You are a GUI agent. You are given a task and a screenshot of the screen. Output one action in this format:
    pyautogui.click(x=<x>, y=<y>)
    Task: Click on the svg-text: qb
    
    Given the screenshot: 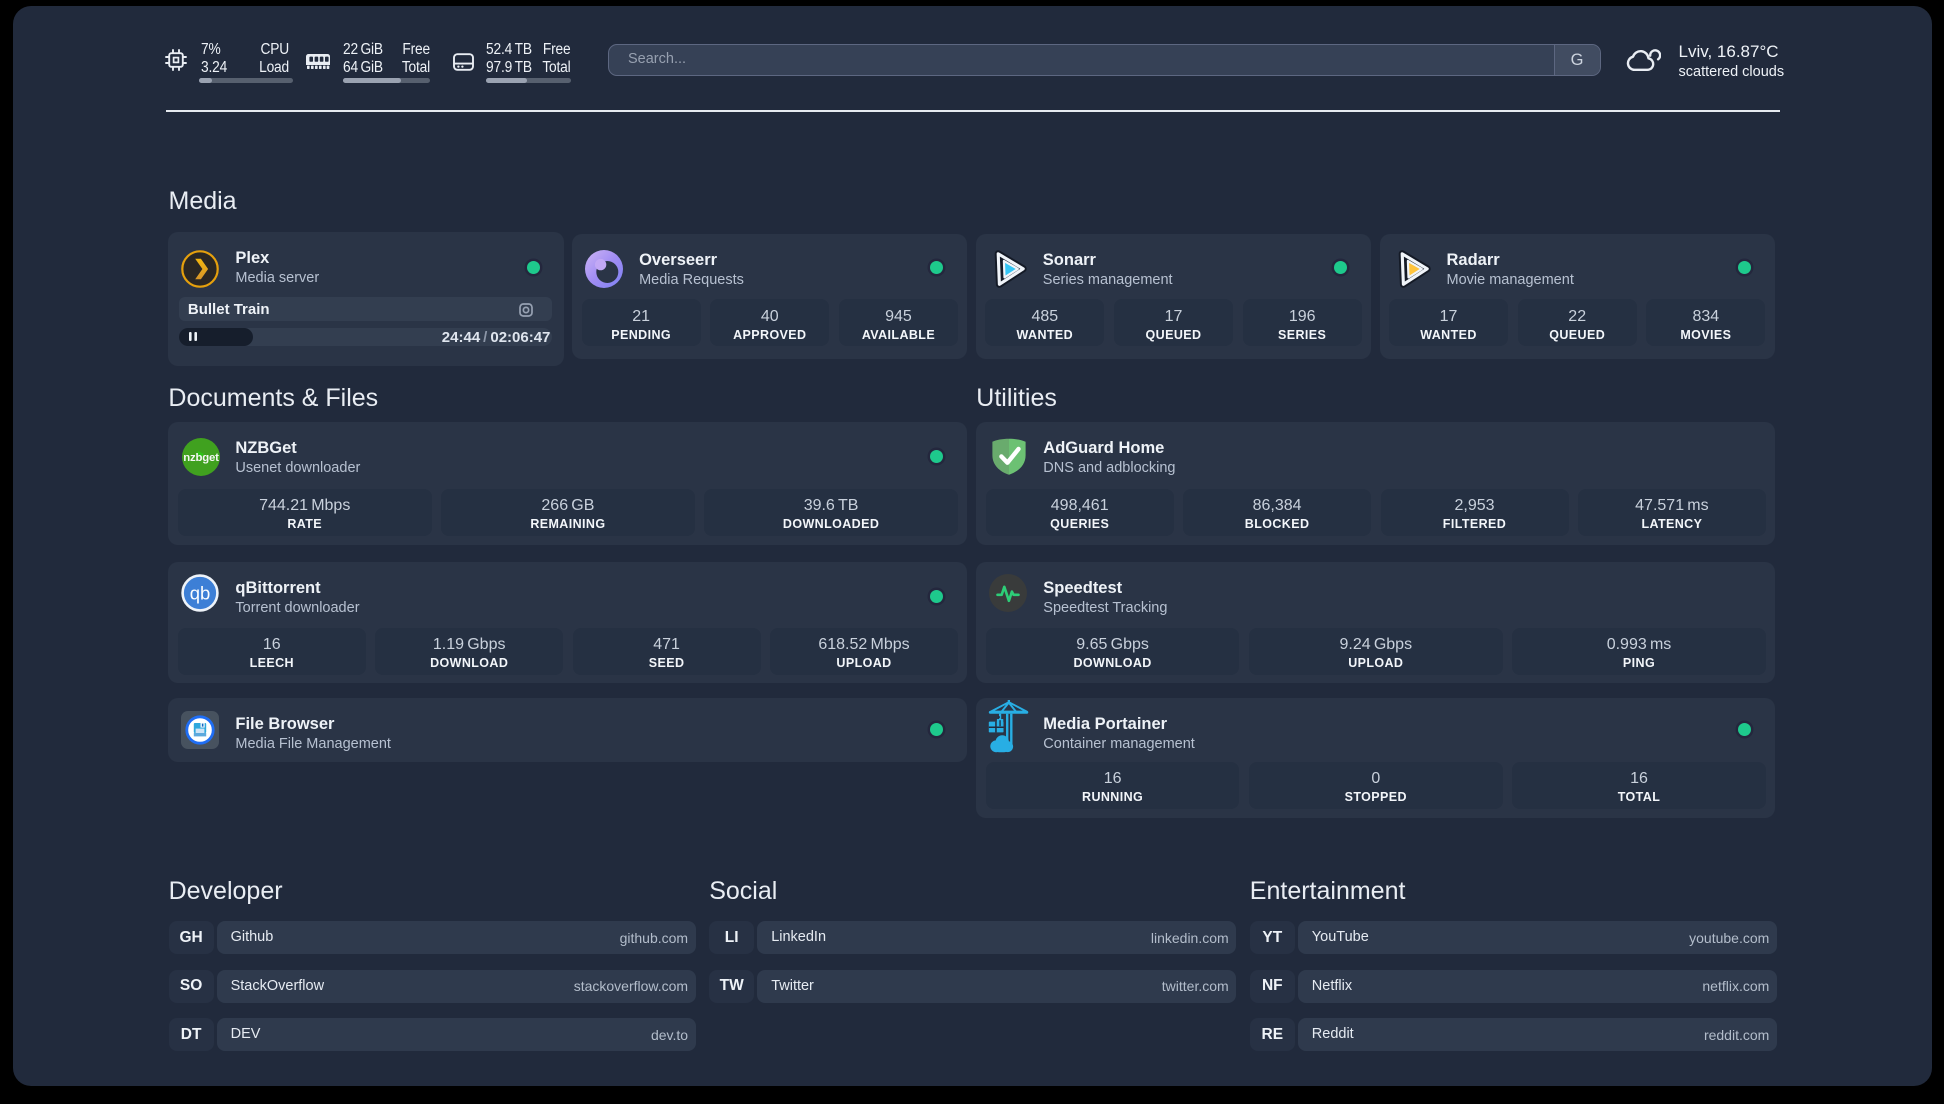 What is the action you would take?
    pyautogui.click(x=200, y=593)
    